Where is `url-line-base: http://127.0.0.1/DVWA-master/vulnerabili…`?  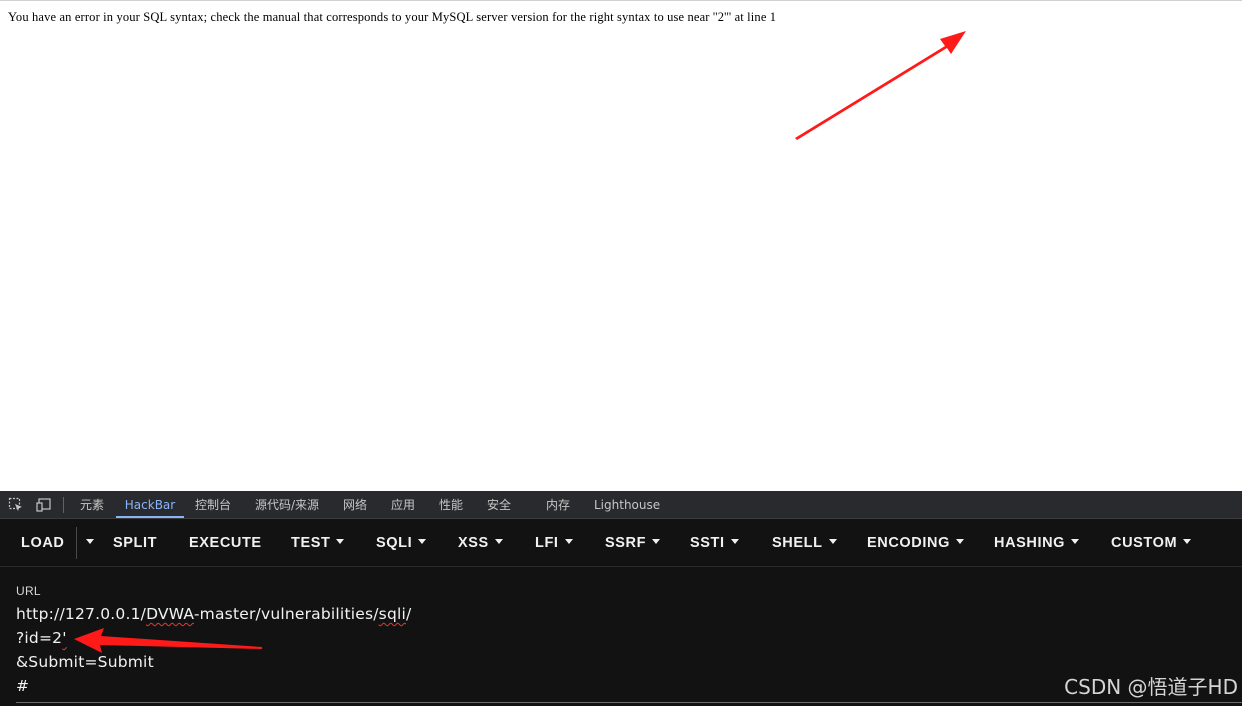 url-line-base: http://127.0.0.1/DVWA-master/vulnerabili… is located at coordinates (213, 614).